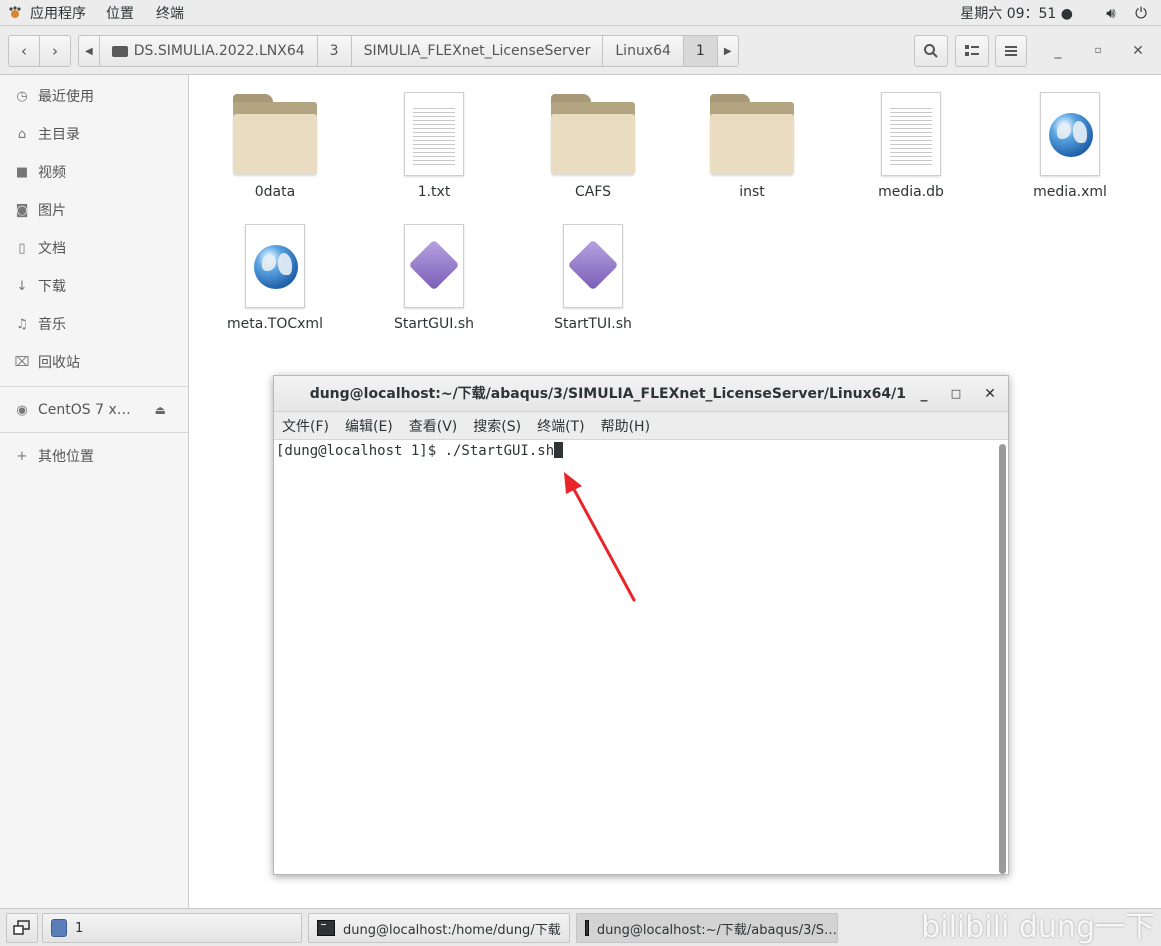 This screenshot has height=946, width=1161. I want to click on sidebar-item-music: ♫ 音乐, so click(94, 324).